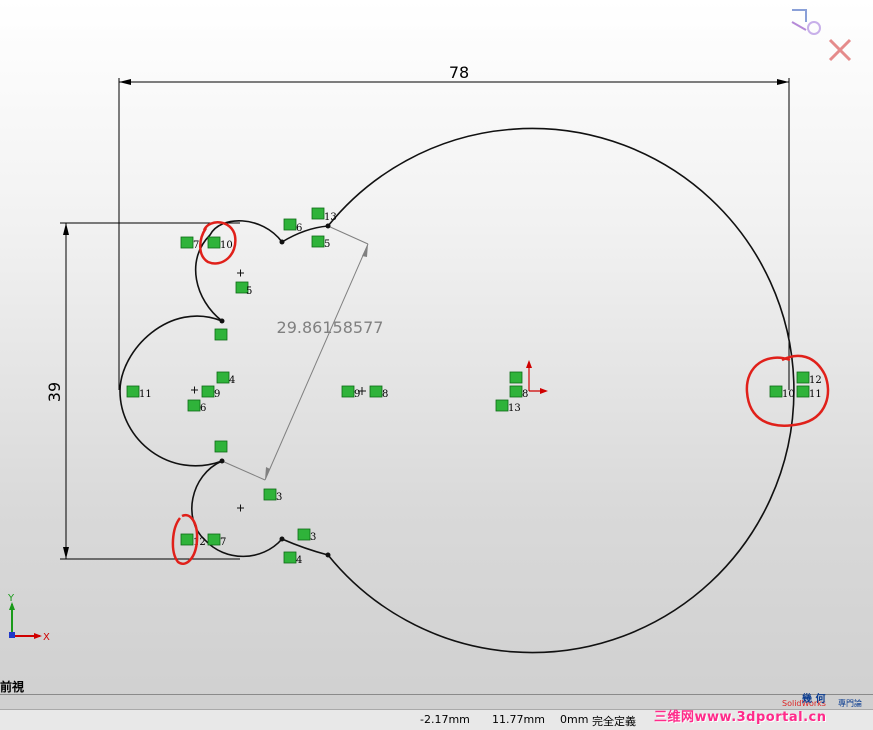 The width and height of the screenshot is (873, 730). Describe the element at coordinates (840, 50) in the screenshot. I see `close-sketch-icon` at that location.